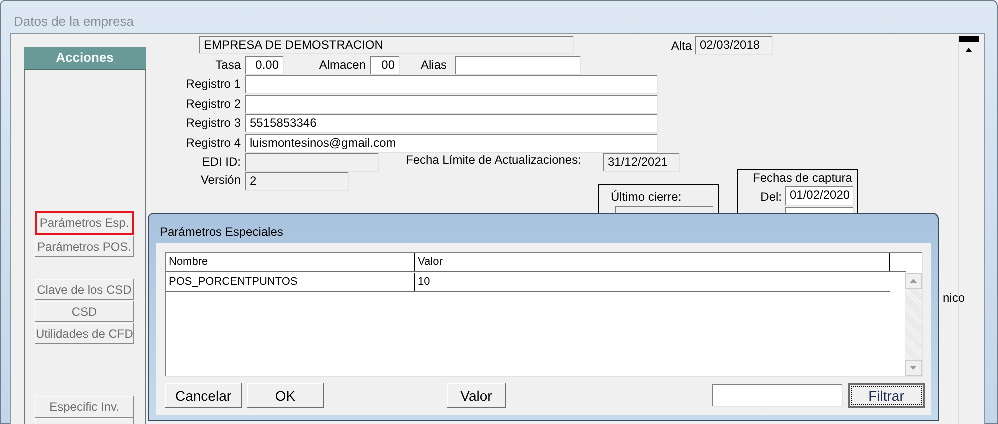 Image resolution: width=998 pixels, height=424 pixels. Describe the element at coordinates (220, 180) in the screenshot. I see `field-label: Versión` at that location.